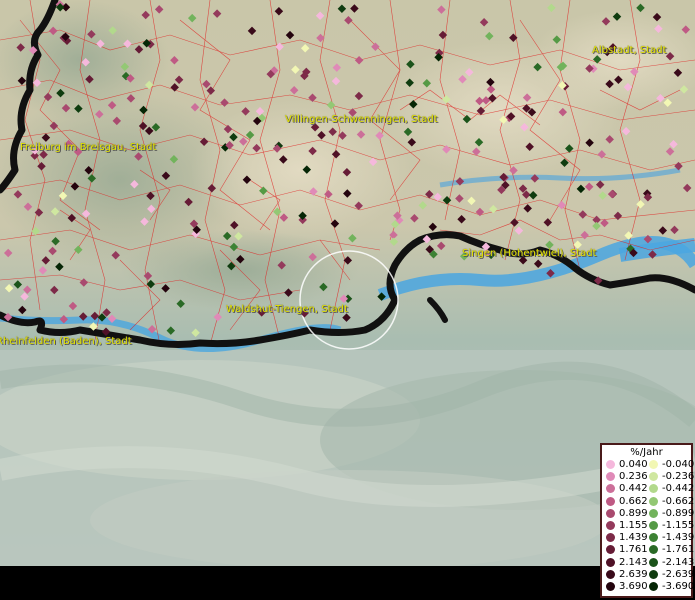 Image resolution: width=695 pixels, height=600 pixels. What do you see at coordinates (88, 147) in the screenshot?
I see `label-freiburg: Freiburg im Breisgau, Stadt` at bounding box center [88, 147].